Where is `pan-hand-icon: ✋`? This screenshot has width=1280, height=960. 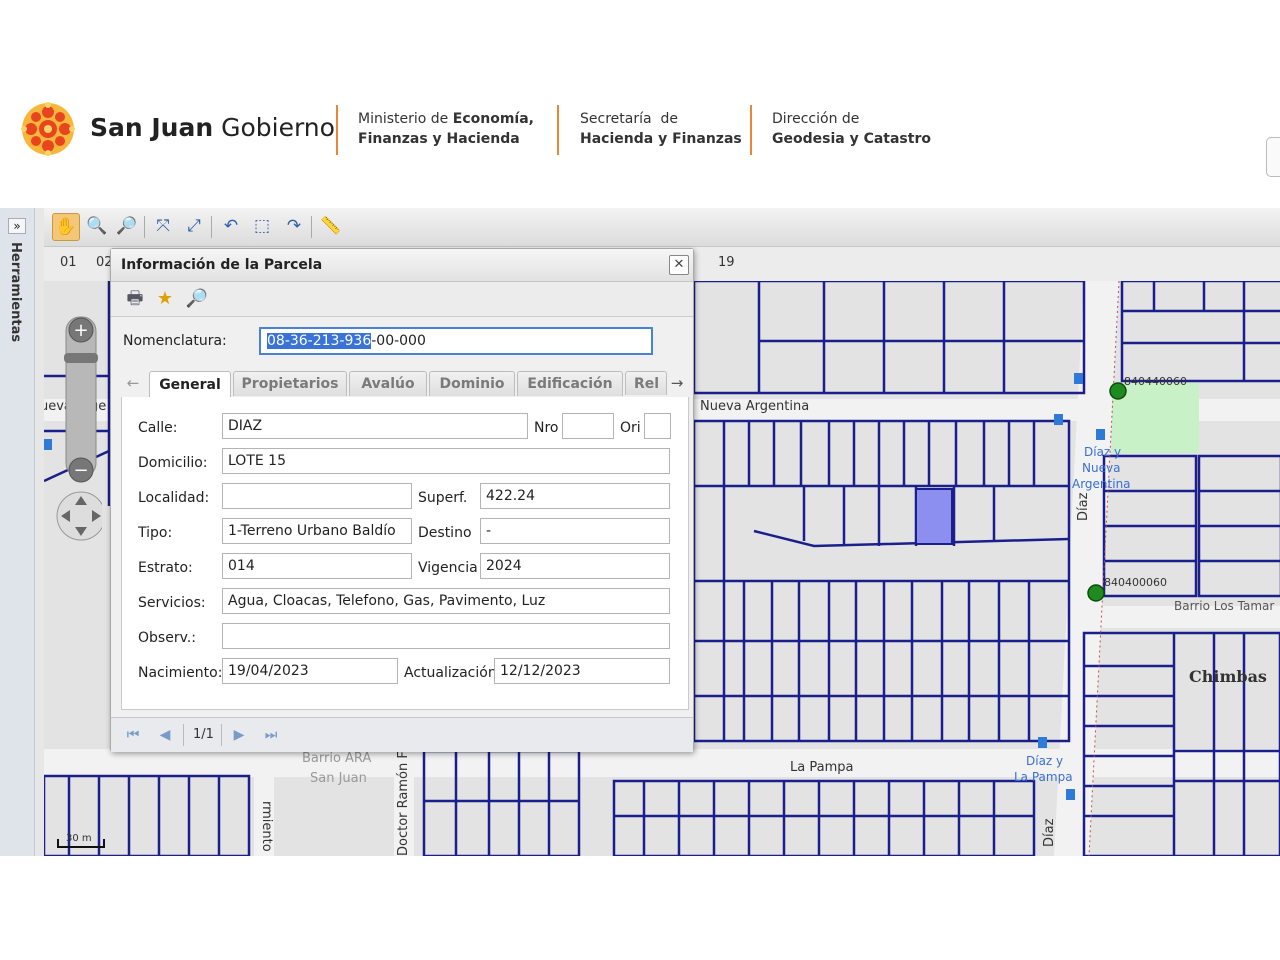
pan-hand-icon: ✋ is located at coordinates (66, 227).